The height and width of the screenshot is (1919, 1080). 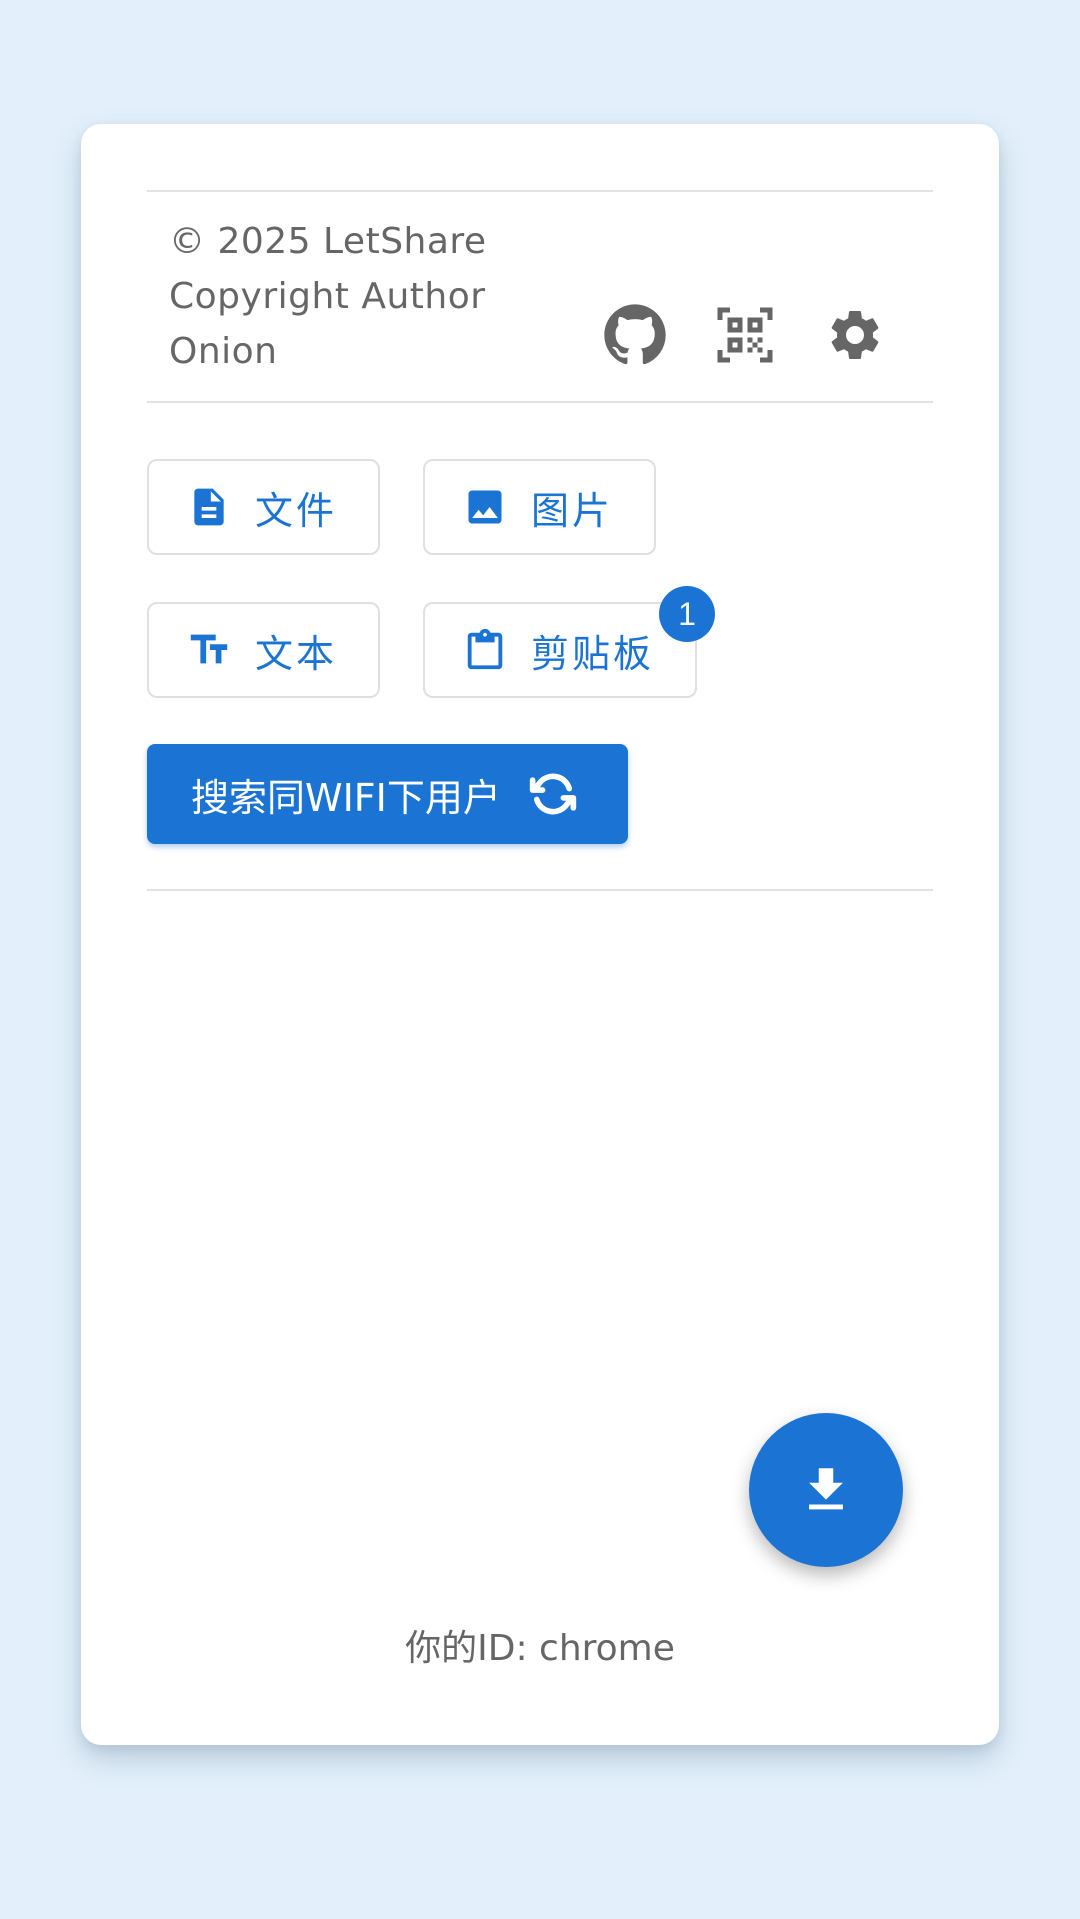 I want to click on github-button, so click(x=635, y=335).